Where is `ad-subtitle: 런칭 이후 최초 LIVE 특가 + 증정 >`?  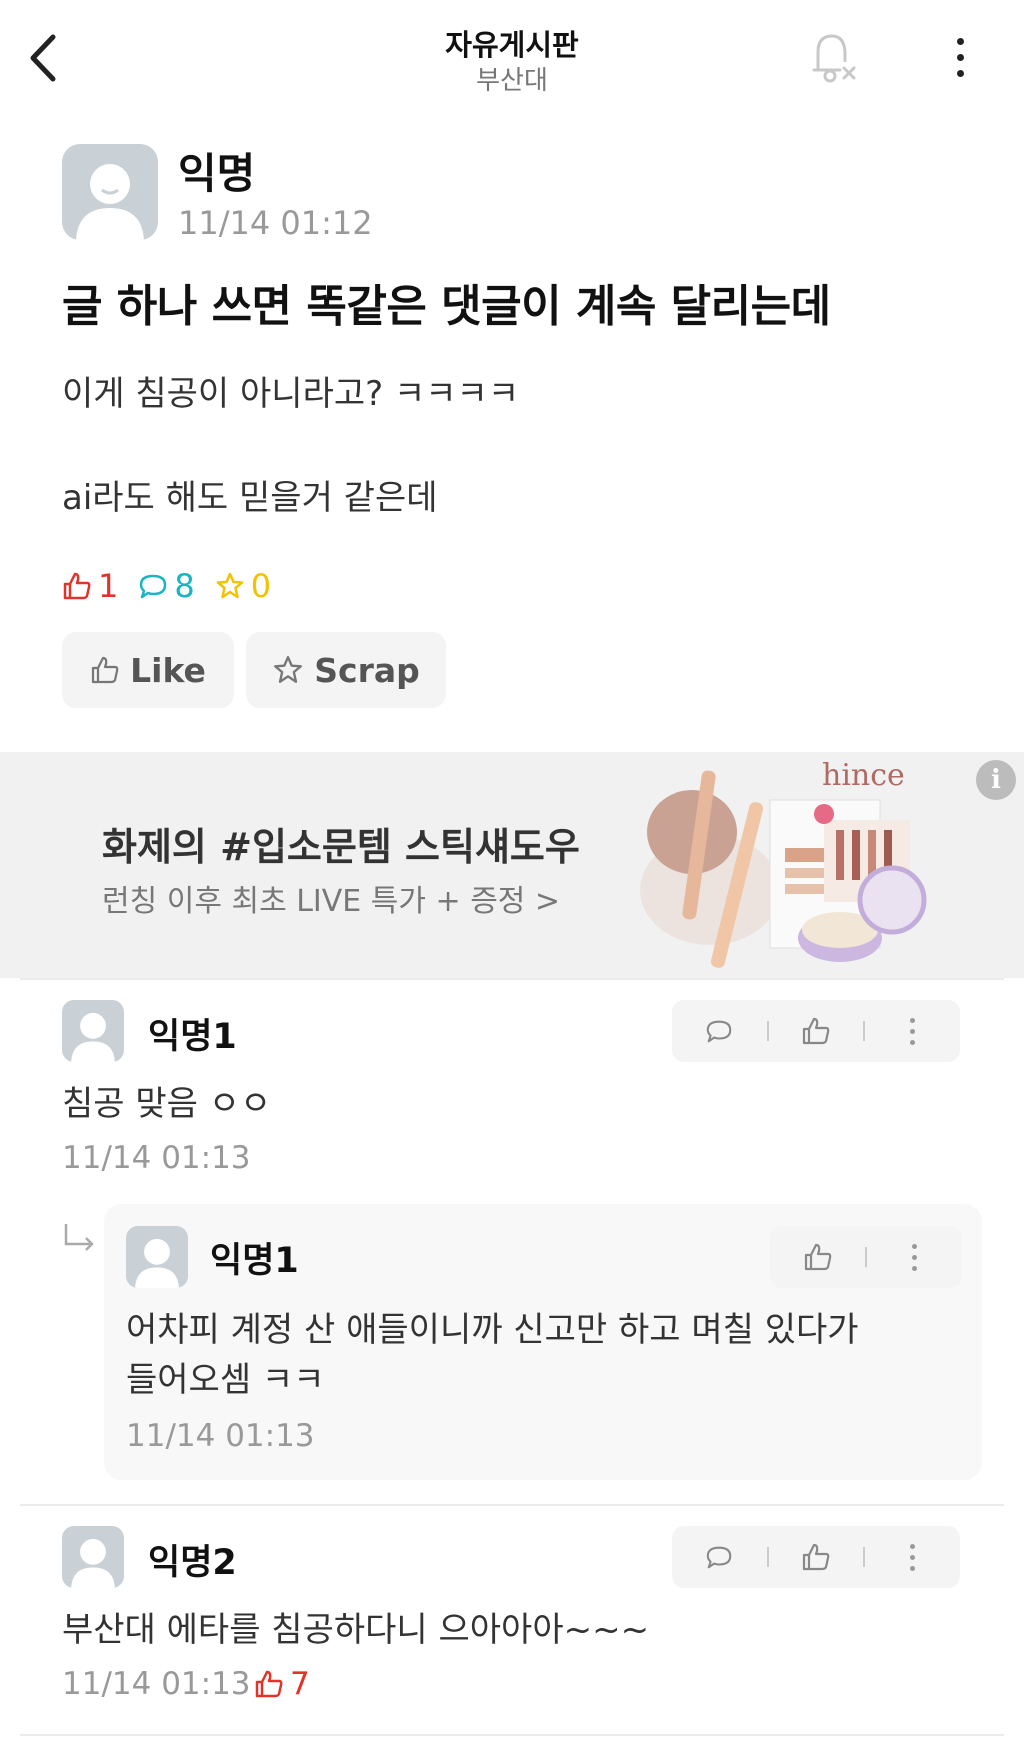 ad-subtitle: 런칭 이후 최초 LIVE 특가 + 증정 > is located at coordinates (331, 901).